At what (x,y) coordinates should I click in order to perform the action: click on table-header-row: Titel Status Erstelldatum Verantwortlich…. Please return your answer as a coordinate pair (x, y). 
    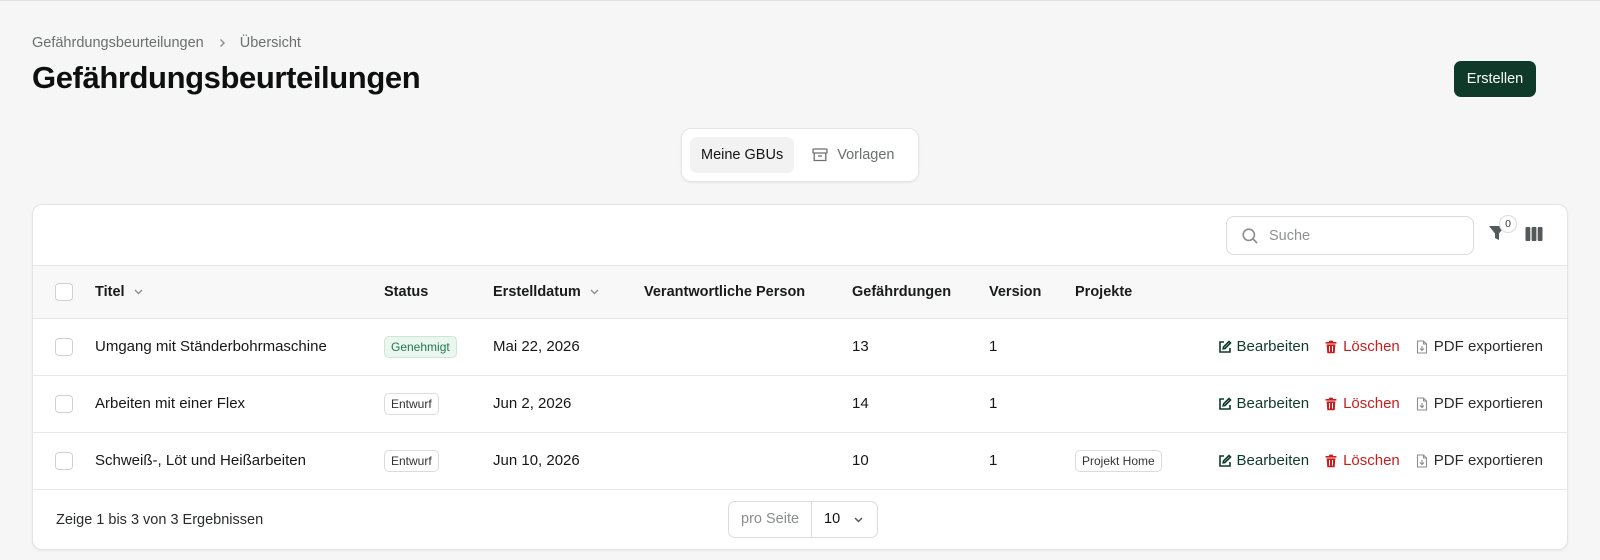
    Looking at the image, I should click on (800, 292).